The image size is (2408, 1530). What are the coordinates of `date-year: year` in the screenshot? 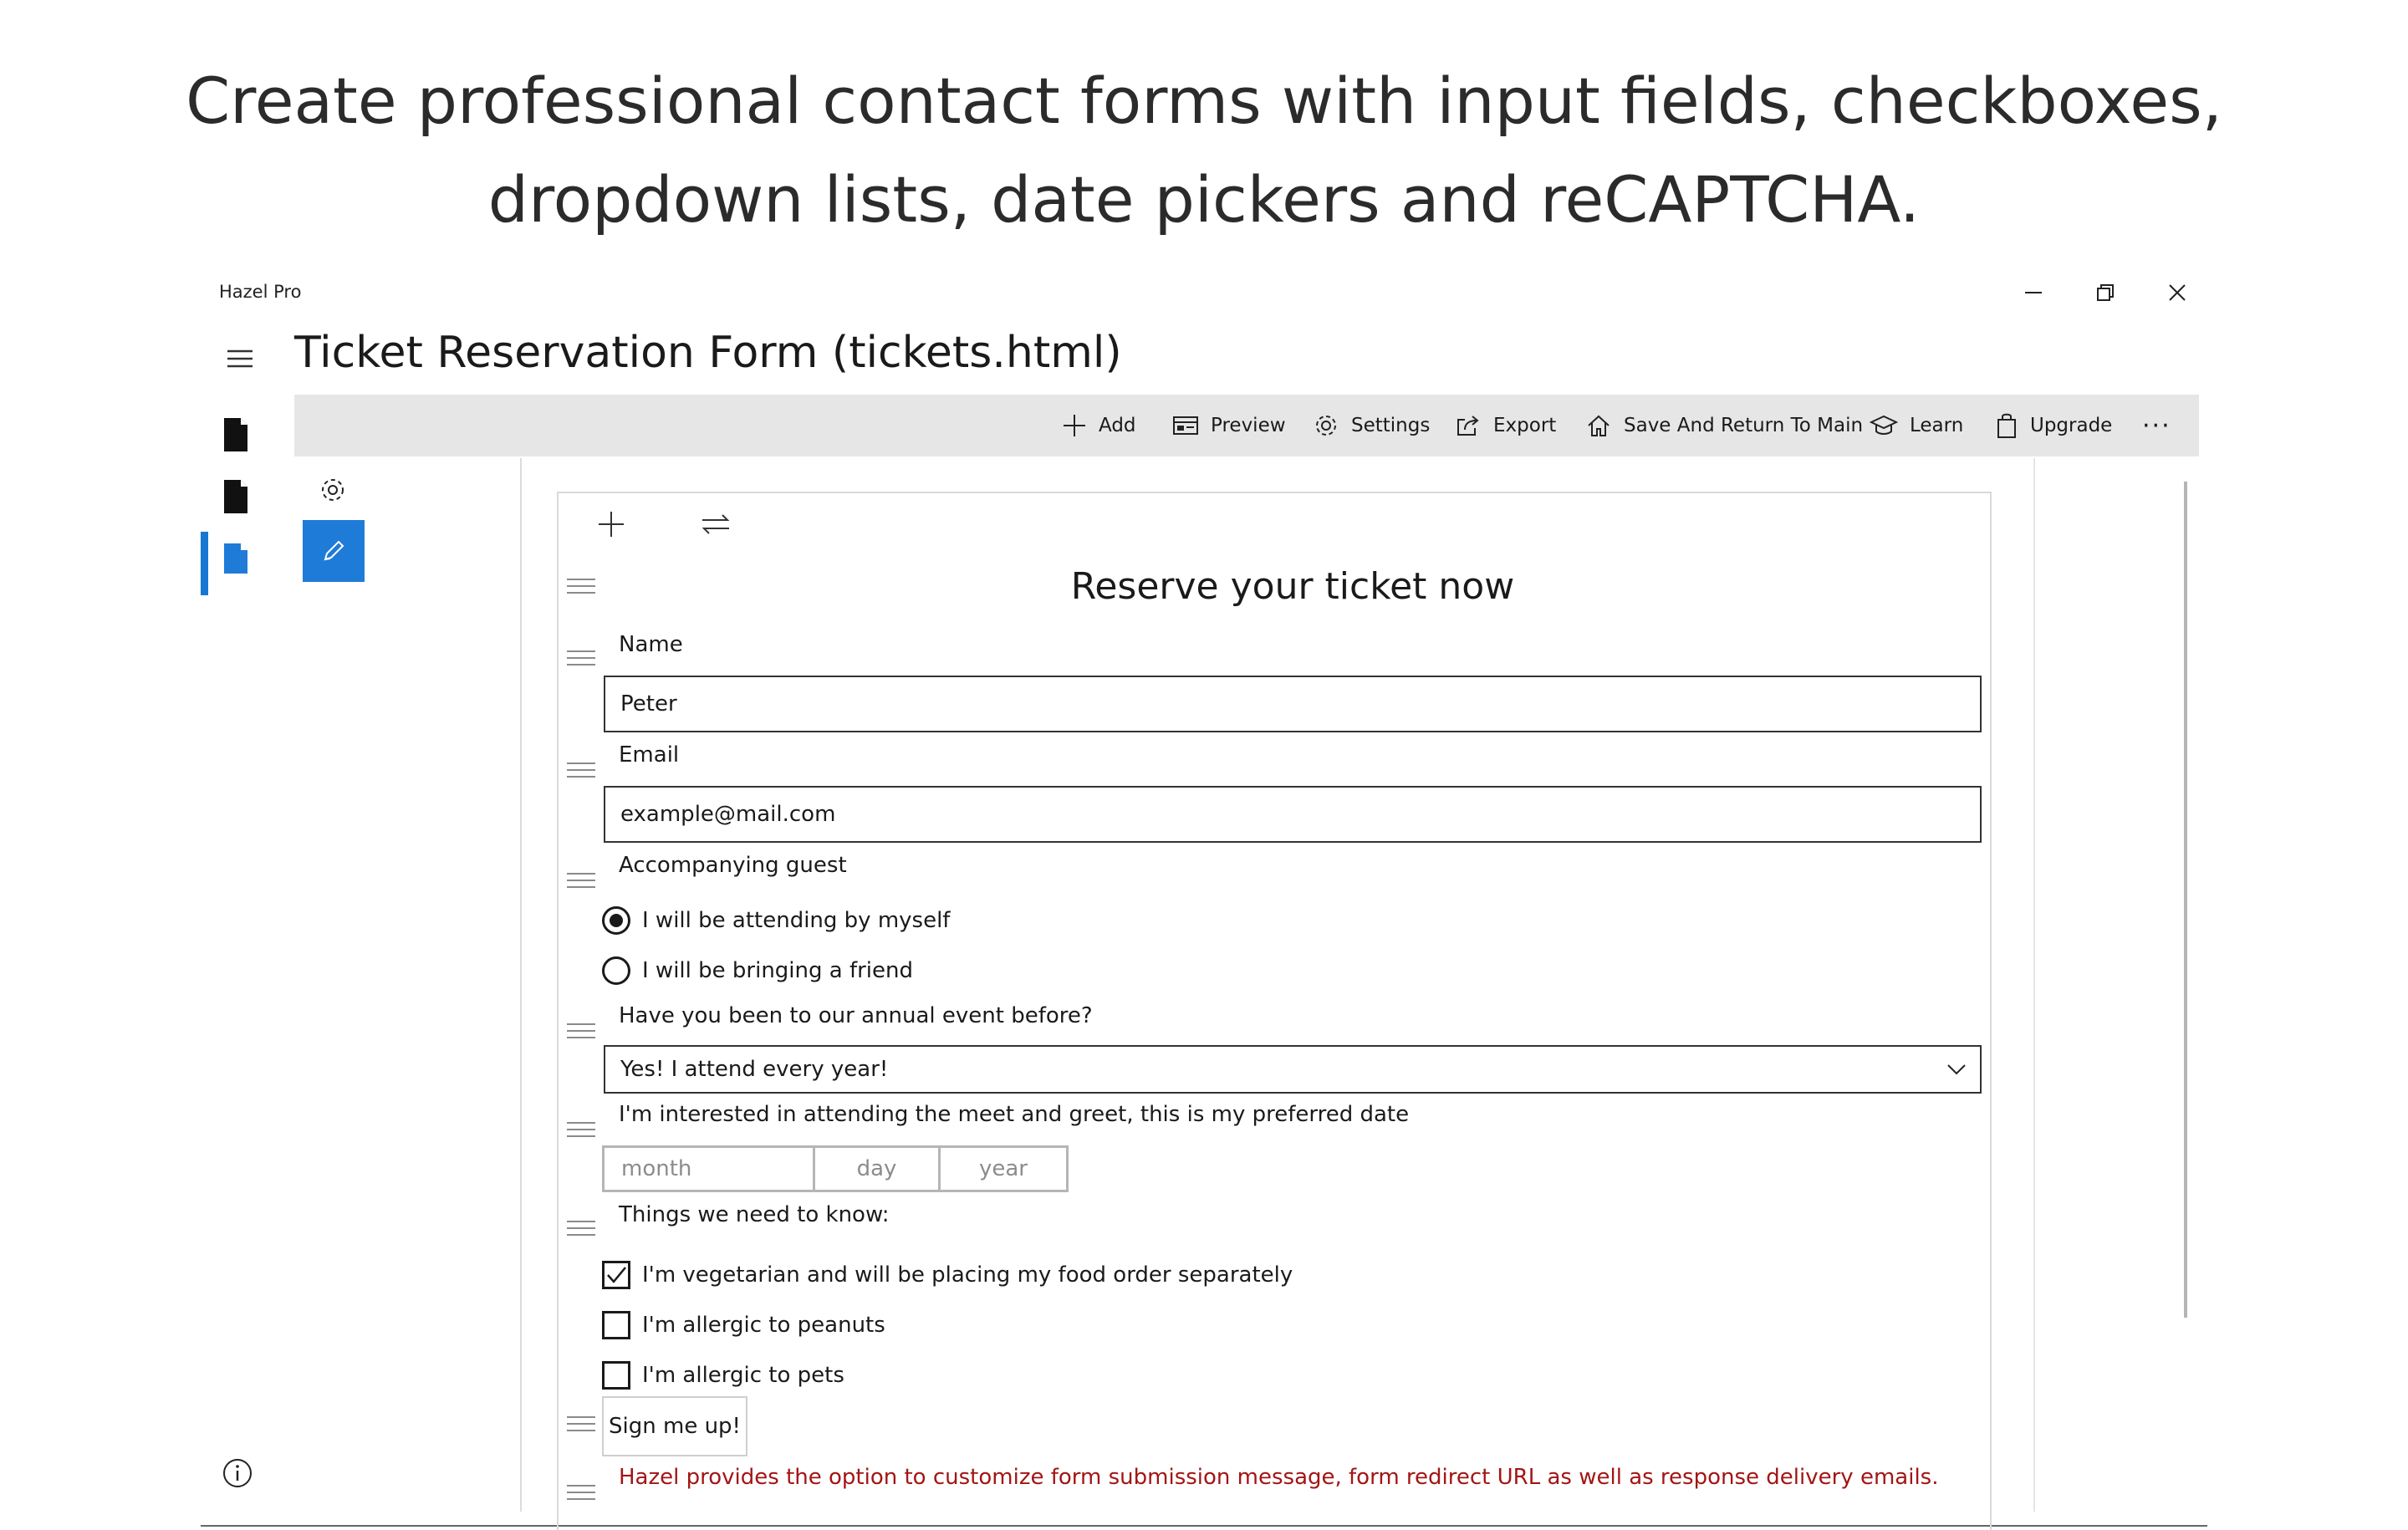 It's located at (1003, 1169).